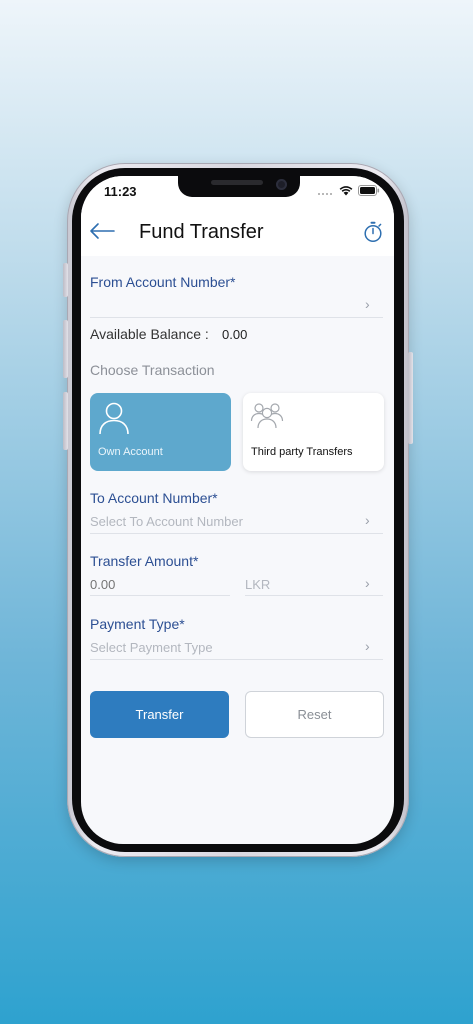 Image resolution: width=473 pixels, height=1024 pixels. I want to click on front-camera, so click(281, 184).